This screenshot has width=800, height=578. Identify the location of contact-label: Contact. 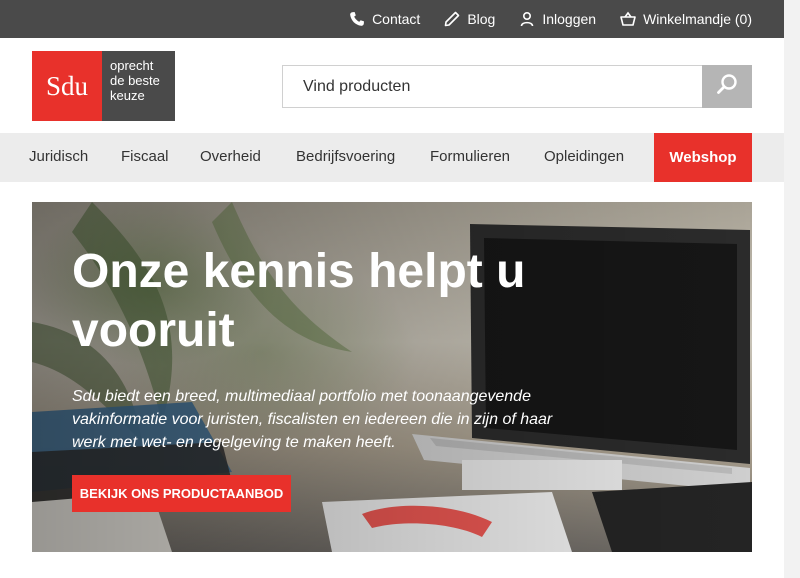
(396, 19).